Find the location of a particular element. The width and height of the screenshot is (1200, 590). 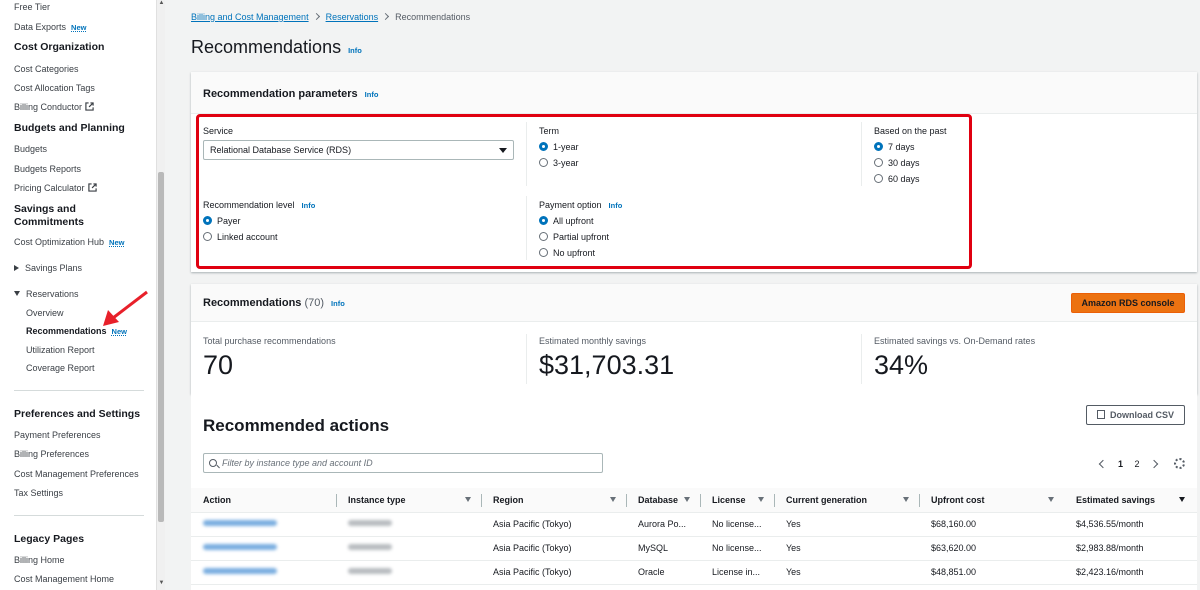

column-header-database: Database is located at coordinates (663, 500).